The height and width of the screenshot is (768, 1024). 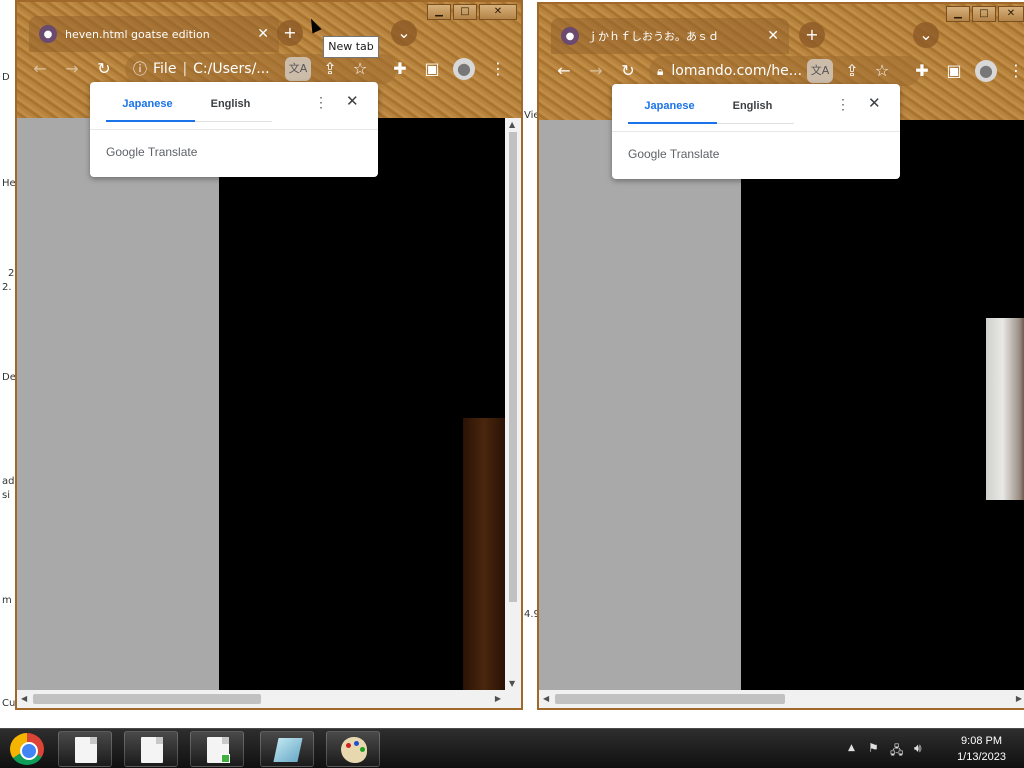 What do you see at coordinates (351, 47) in the screenshot?
I see `new-tab-tooltip: New tab` at bounding box center [351, 47].